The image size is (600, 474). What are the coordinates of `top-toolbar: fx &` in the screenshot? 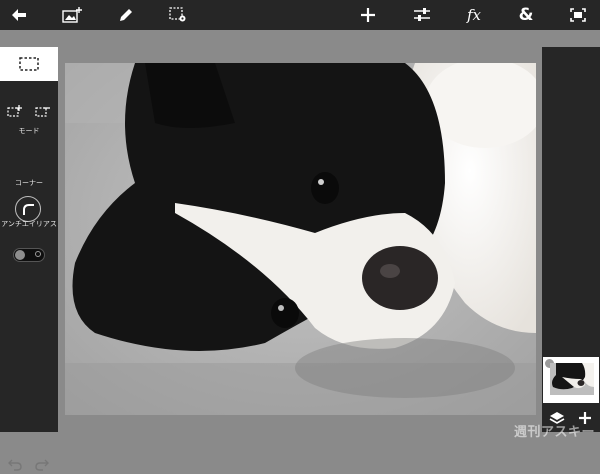 It's located at (300, 15).